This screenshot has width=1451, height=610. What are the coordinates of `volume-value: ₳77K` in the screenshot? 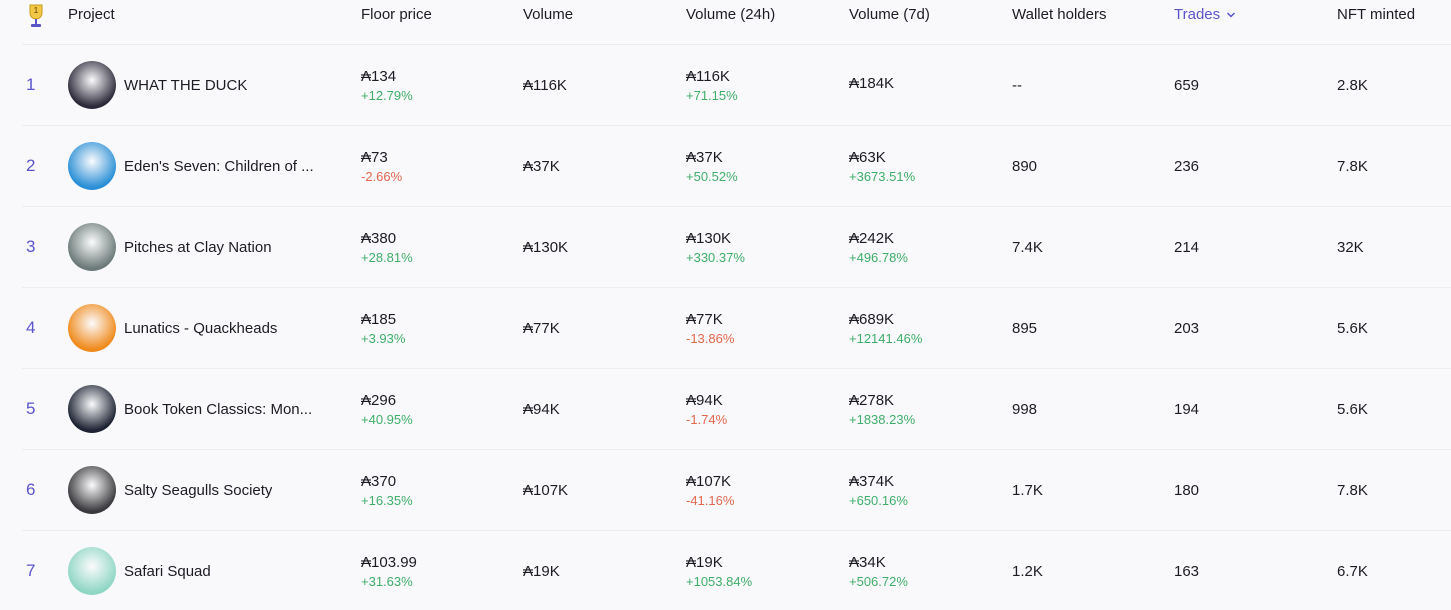 It's located at (541, 328).